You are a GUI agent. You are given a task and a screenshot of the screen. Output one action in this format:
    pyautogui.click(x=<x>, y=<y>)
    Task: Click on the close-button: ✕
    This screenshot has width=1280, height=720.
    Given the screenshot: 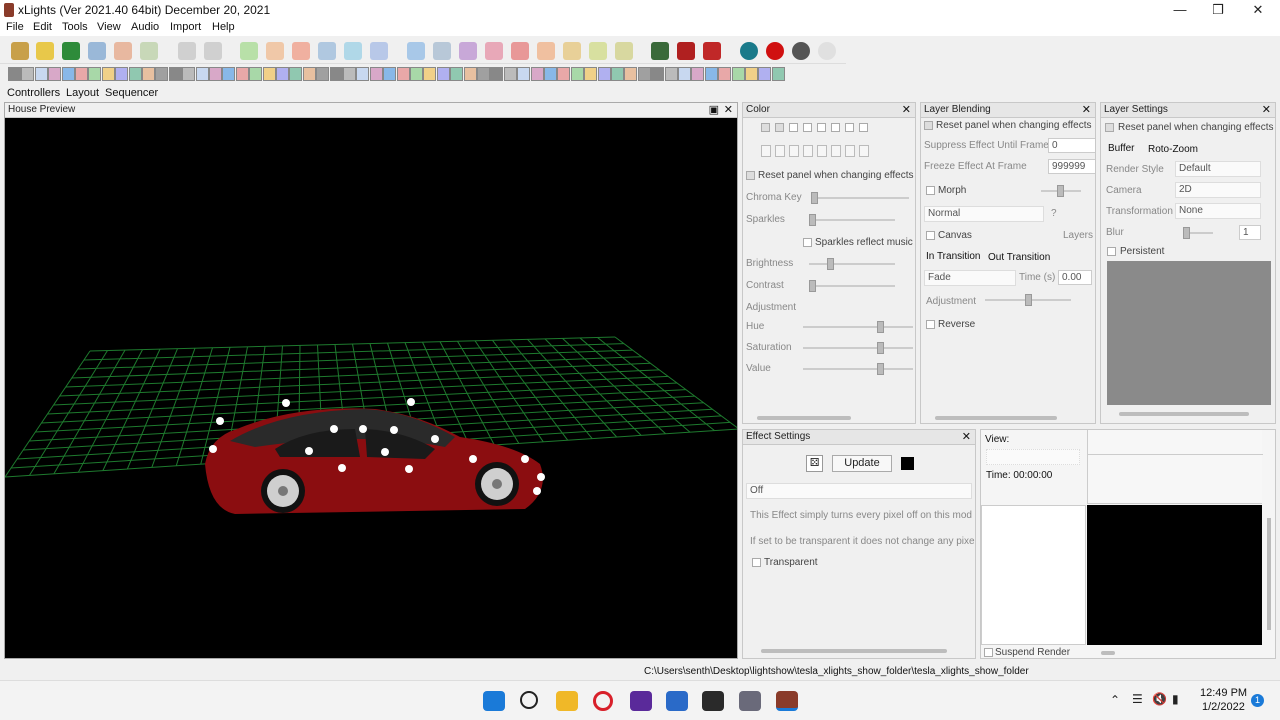 What is the action you would take?
    pyautogui.click(x=1258, y=10)
    